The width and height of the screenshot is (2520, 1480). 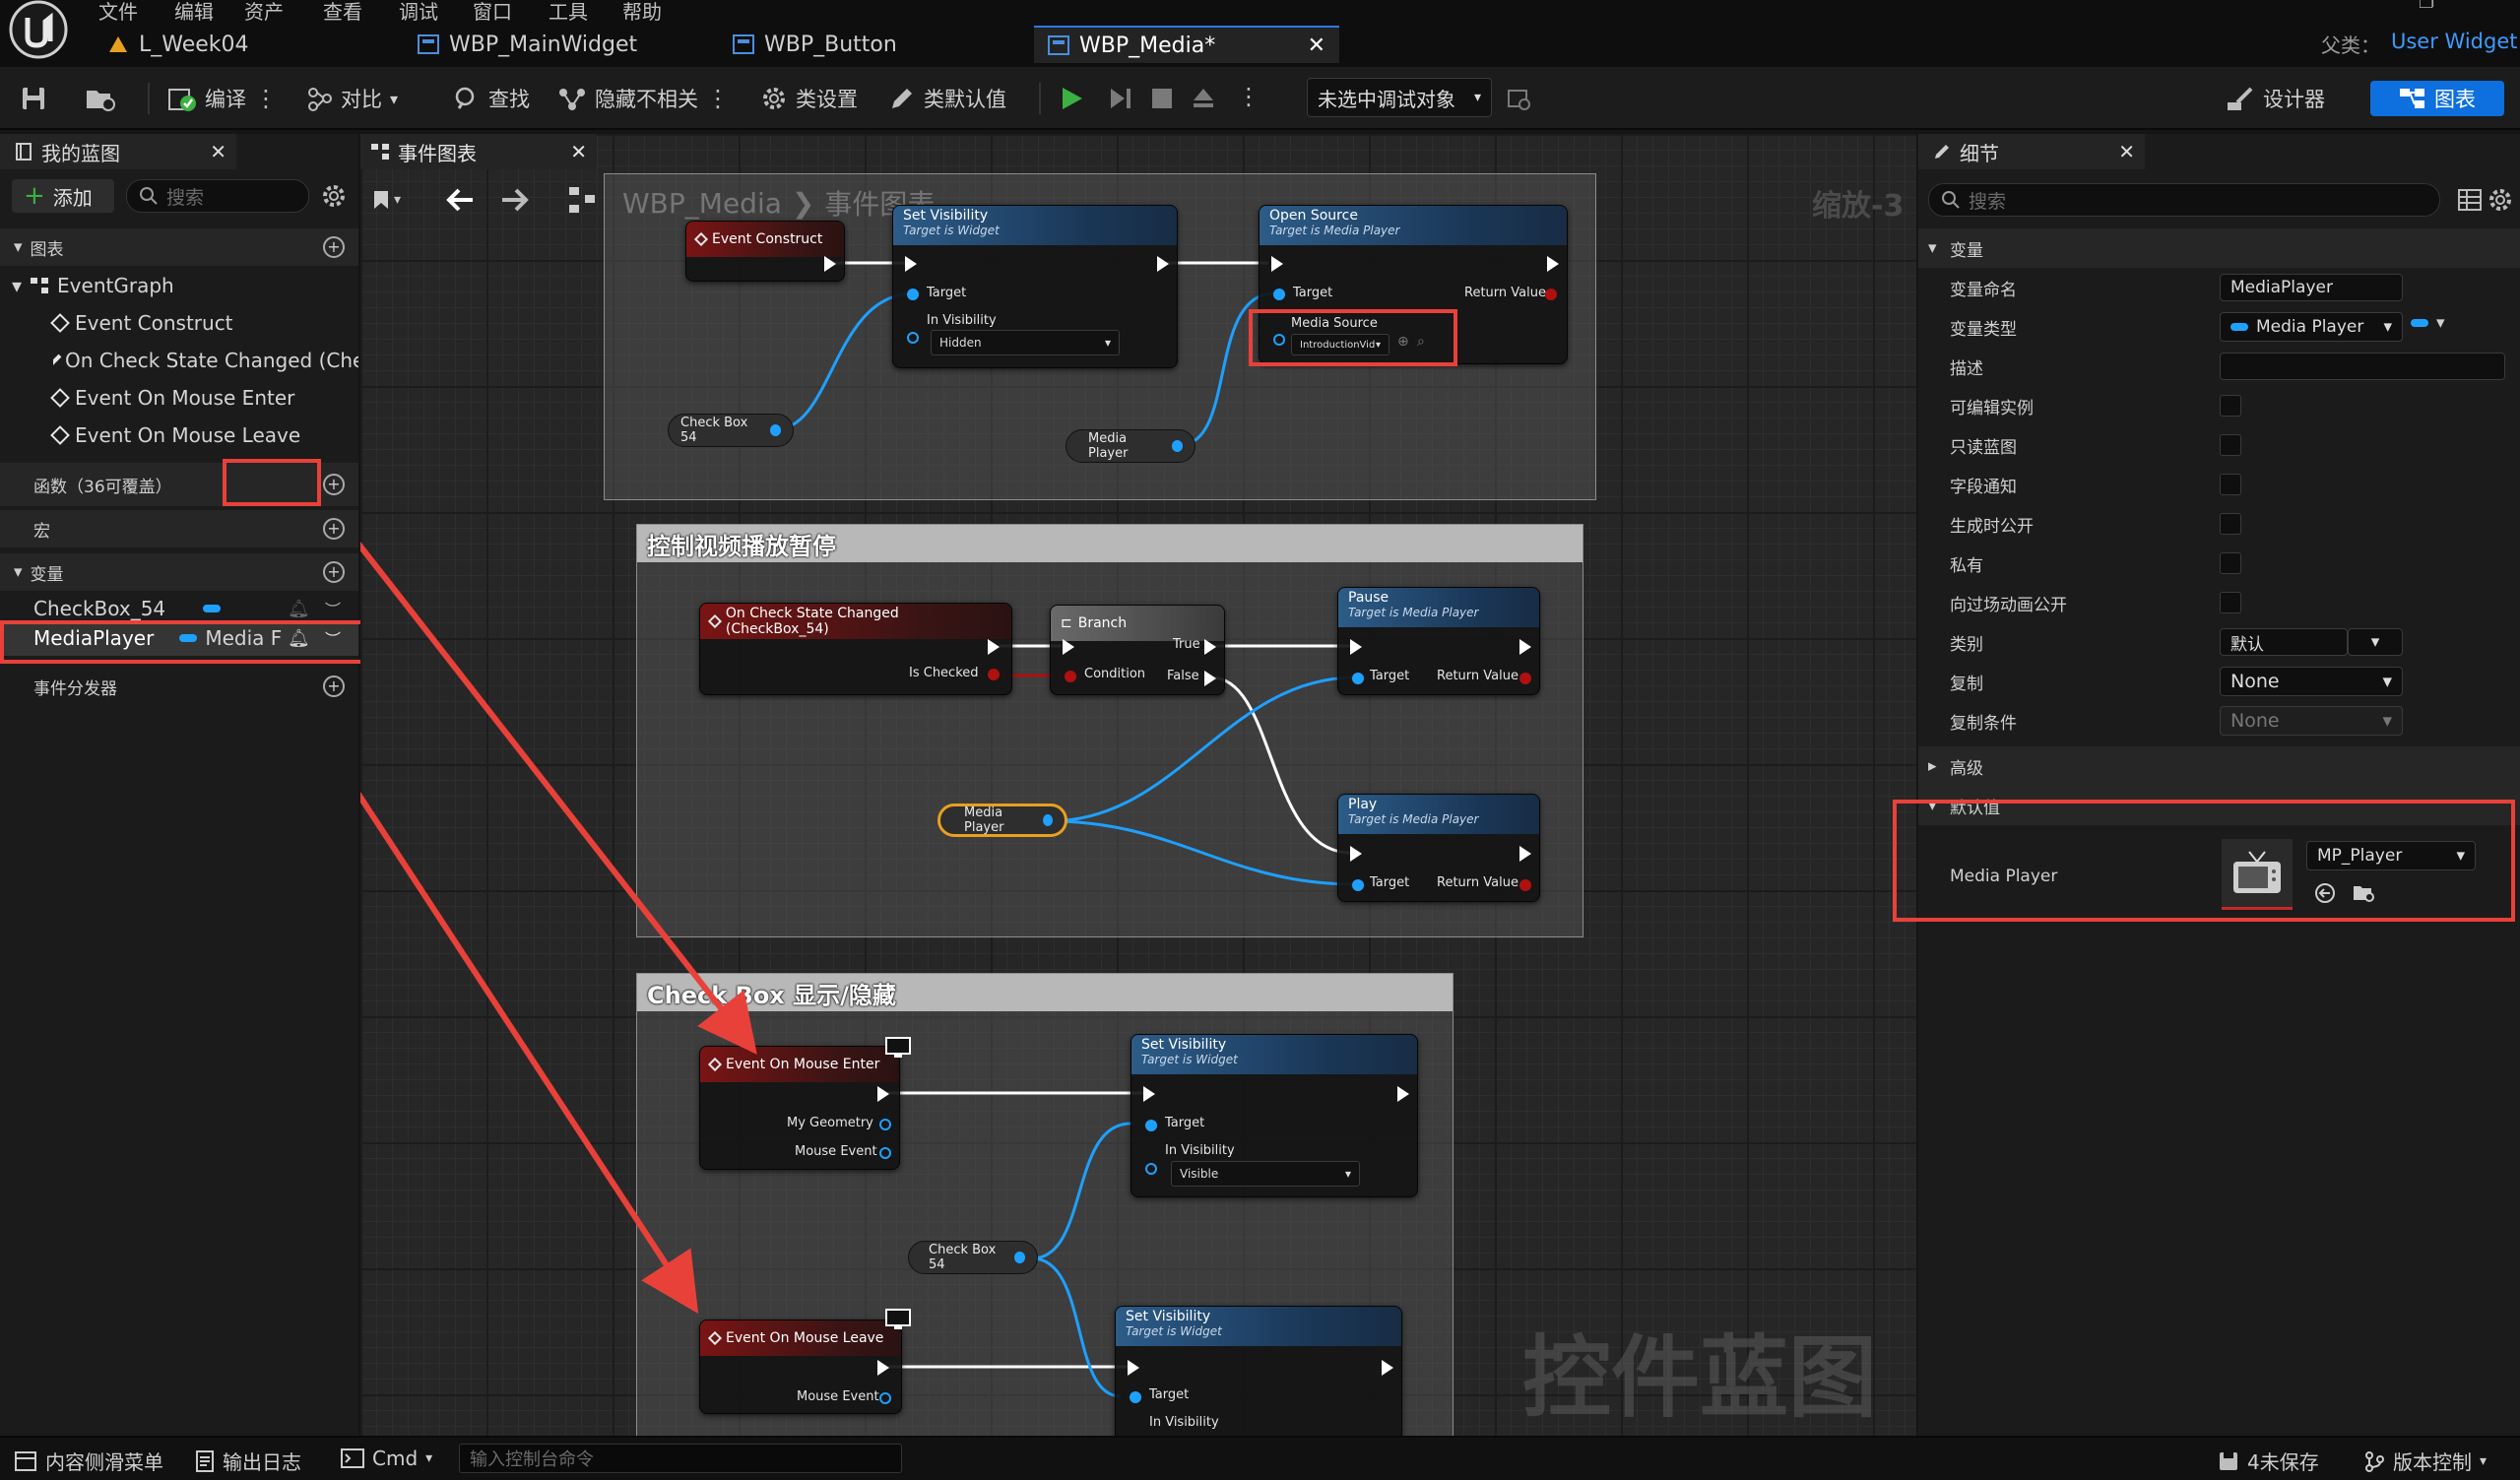 What do you see at coordinates (266, 98) in the screenshot?
I see `compile-options-icon: ⋮` at bounding box center [266, 98].